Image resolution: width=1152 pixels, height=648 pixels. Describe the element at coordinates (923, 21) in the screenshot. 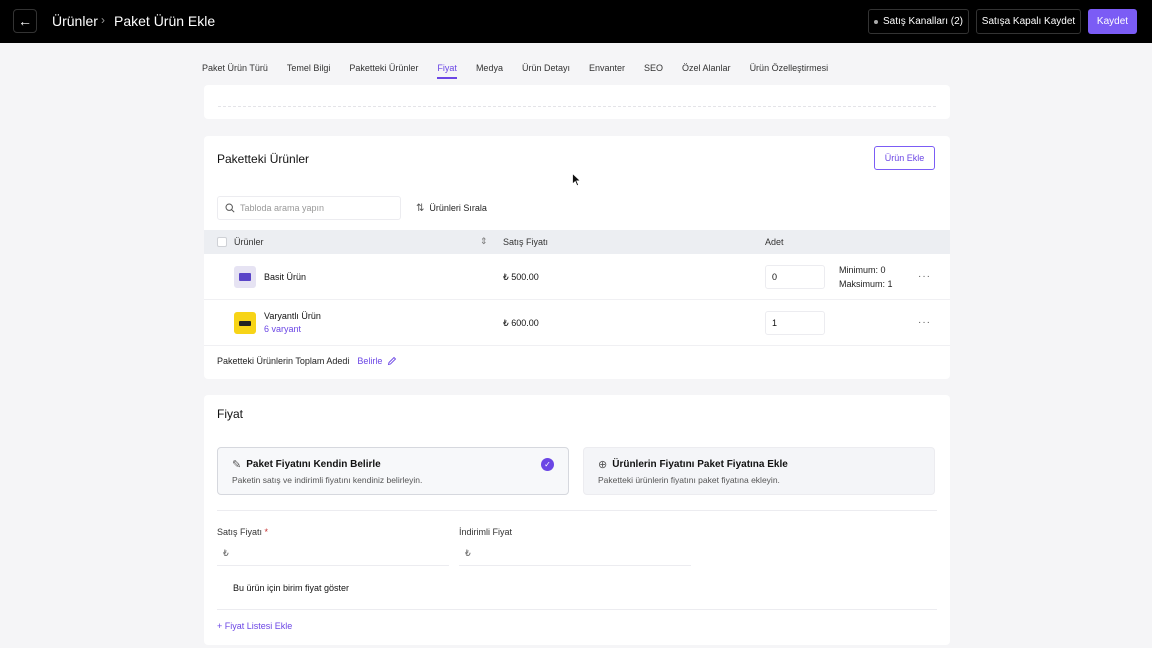

I see `sales-channels-label: Satış Kanalları (2)` at that location.